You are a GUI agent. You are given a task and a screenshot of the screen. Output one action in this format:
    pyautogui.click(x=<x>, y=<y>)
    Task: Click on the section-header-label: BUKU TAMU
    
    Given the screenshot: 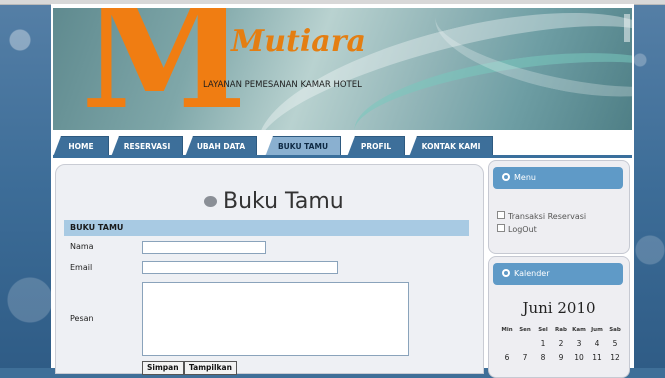 What is the action you would take?
    pyautogui.click(x=97, y=227)
    